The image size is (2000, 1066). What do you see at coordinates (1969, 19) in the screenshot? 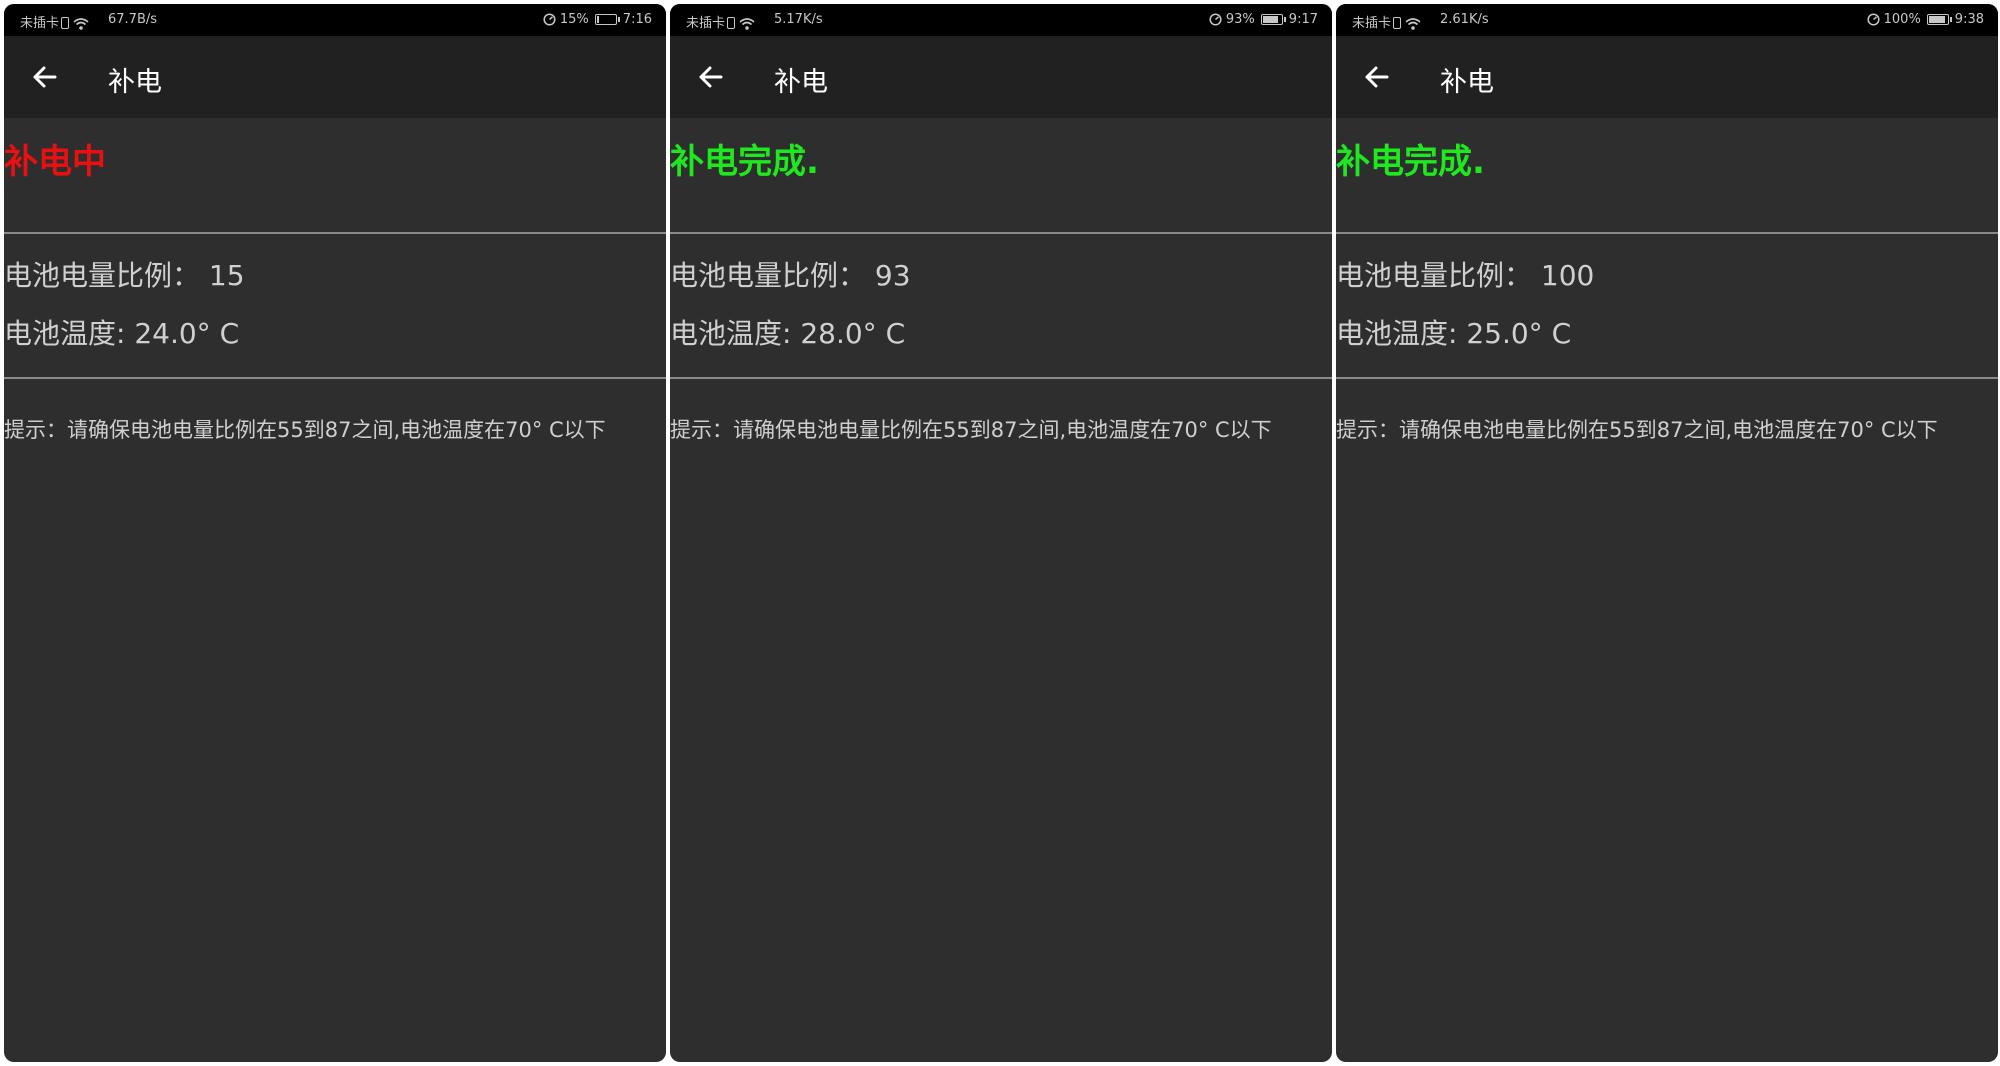
I see `clock-time: 9:38` at bounding box center [1969, 19].